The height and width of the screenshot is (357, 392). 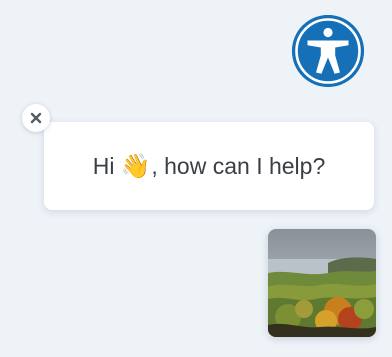 I want to click on waving-hand-icon: 👋, so click(x=135, y=166).